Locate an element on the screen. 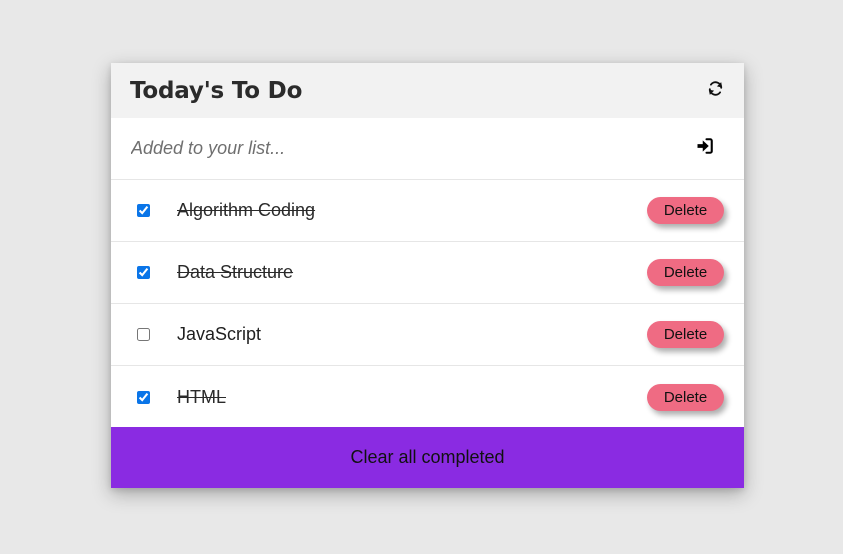 The height and width of the screenshot is (554, 843). page-title: Today's To Do is located at coordinates (216, 90).